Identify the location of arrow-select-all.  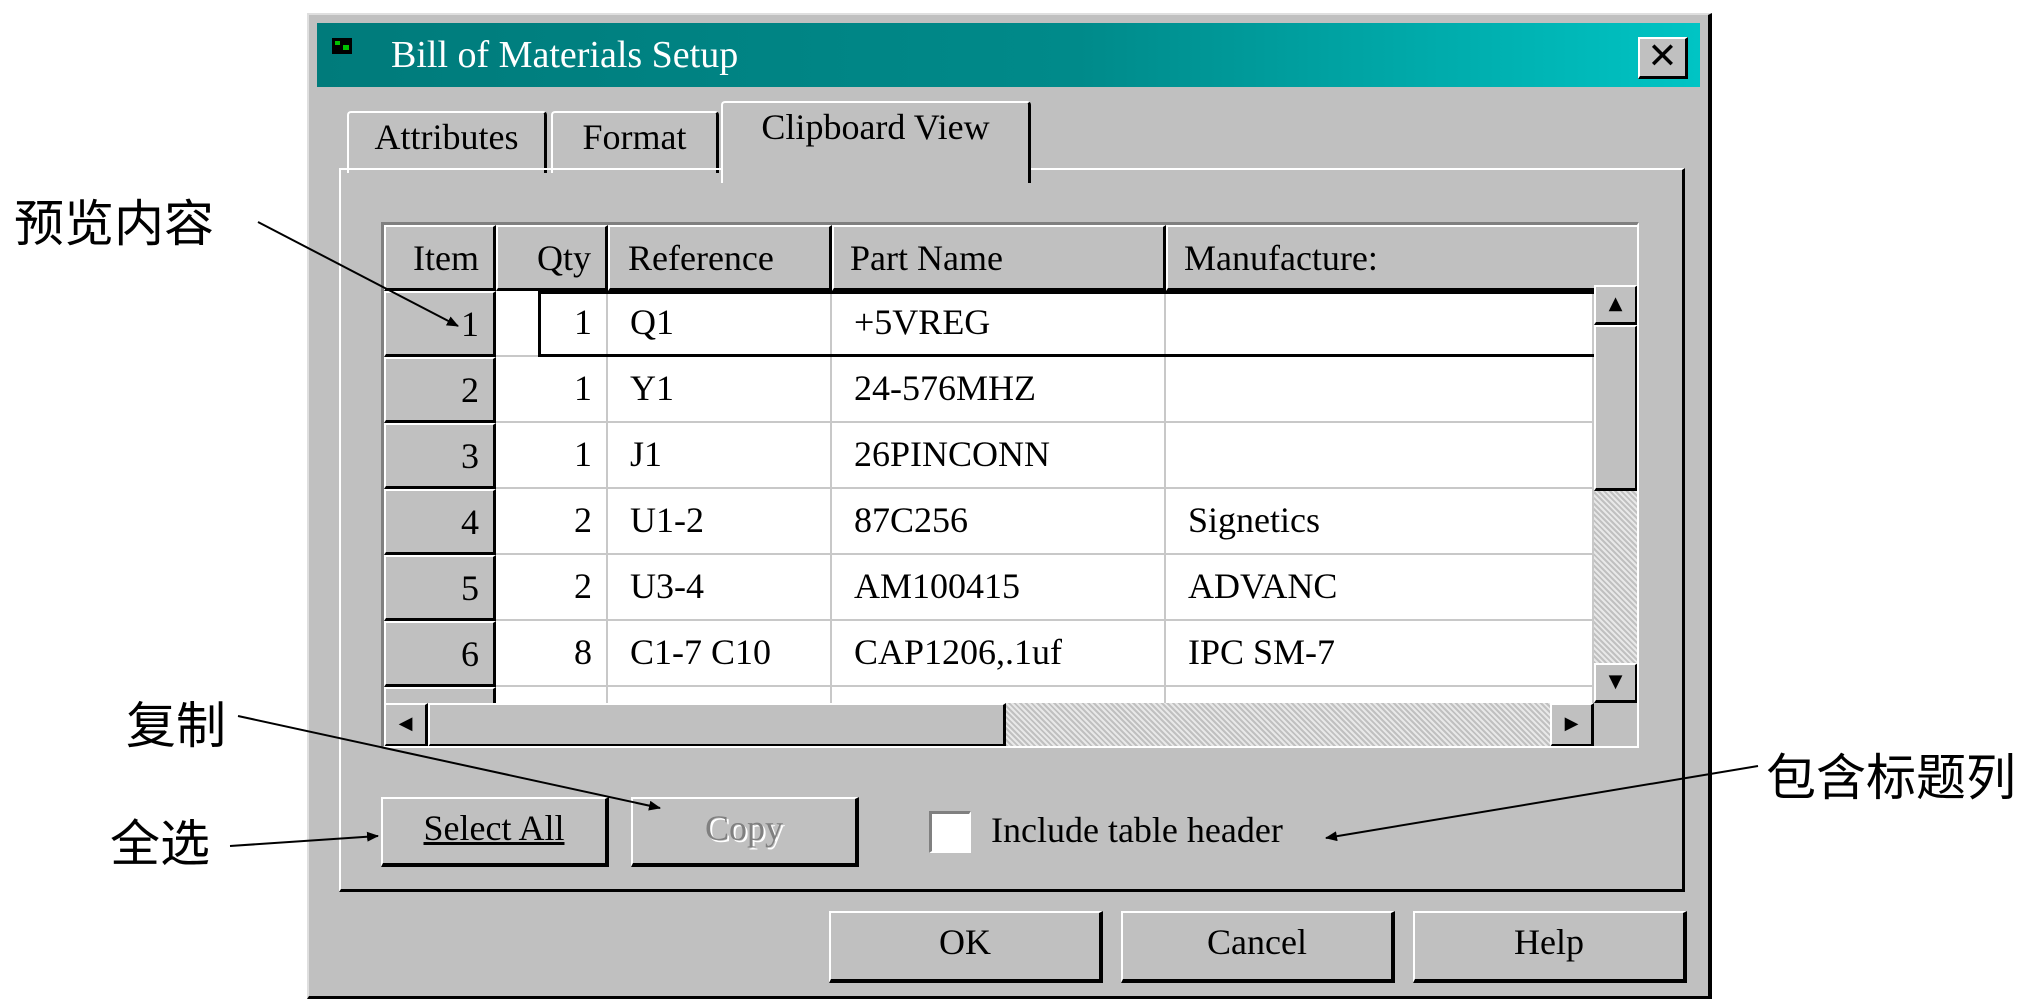
(304, 839).